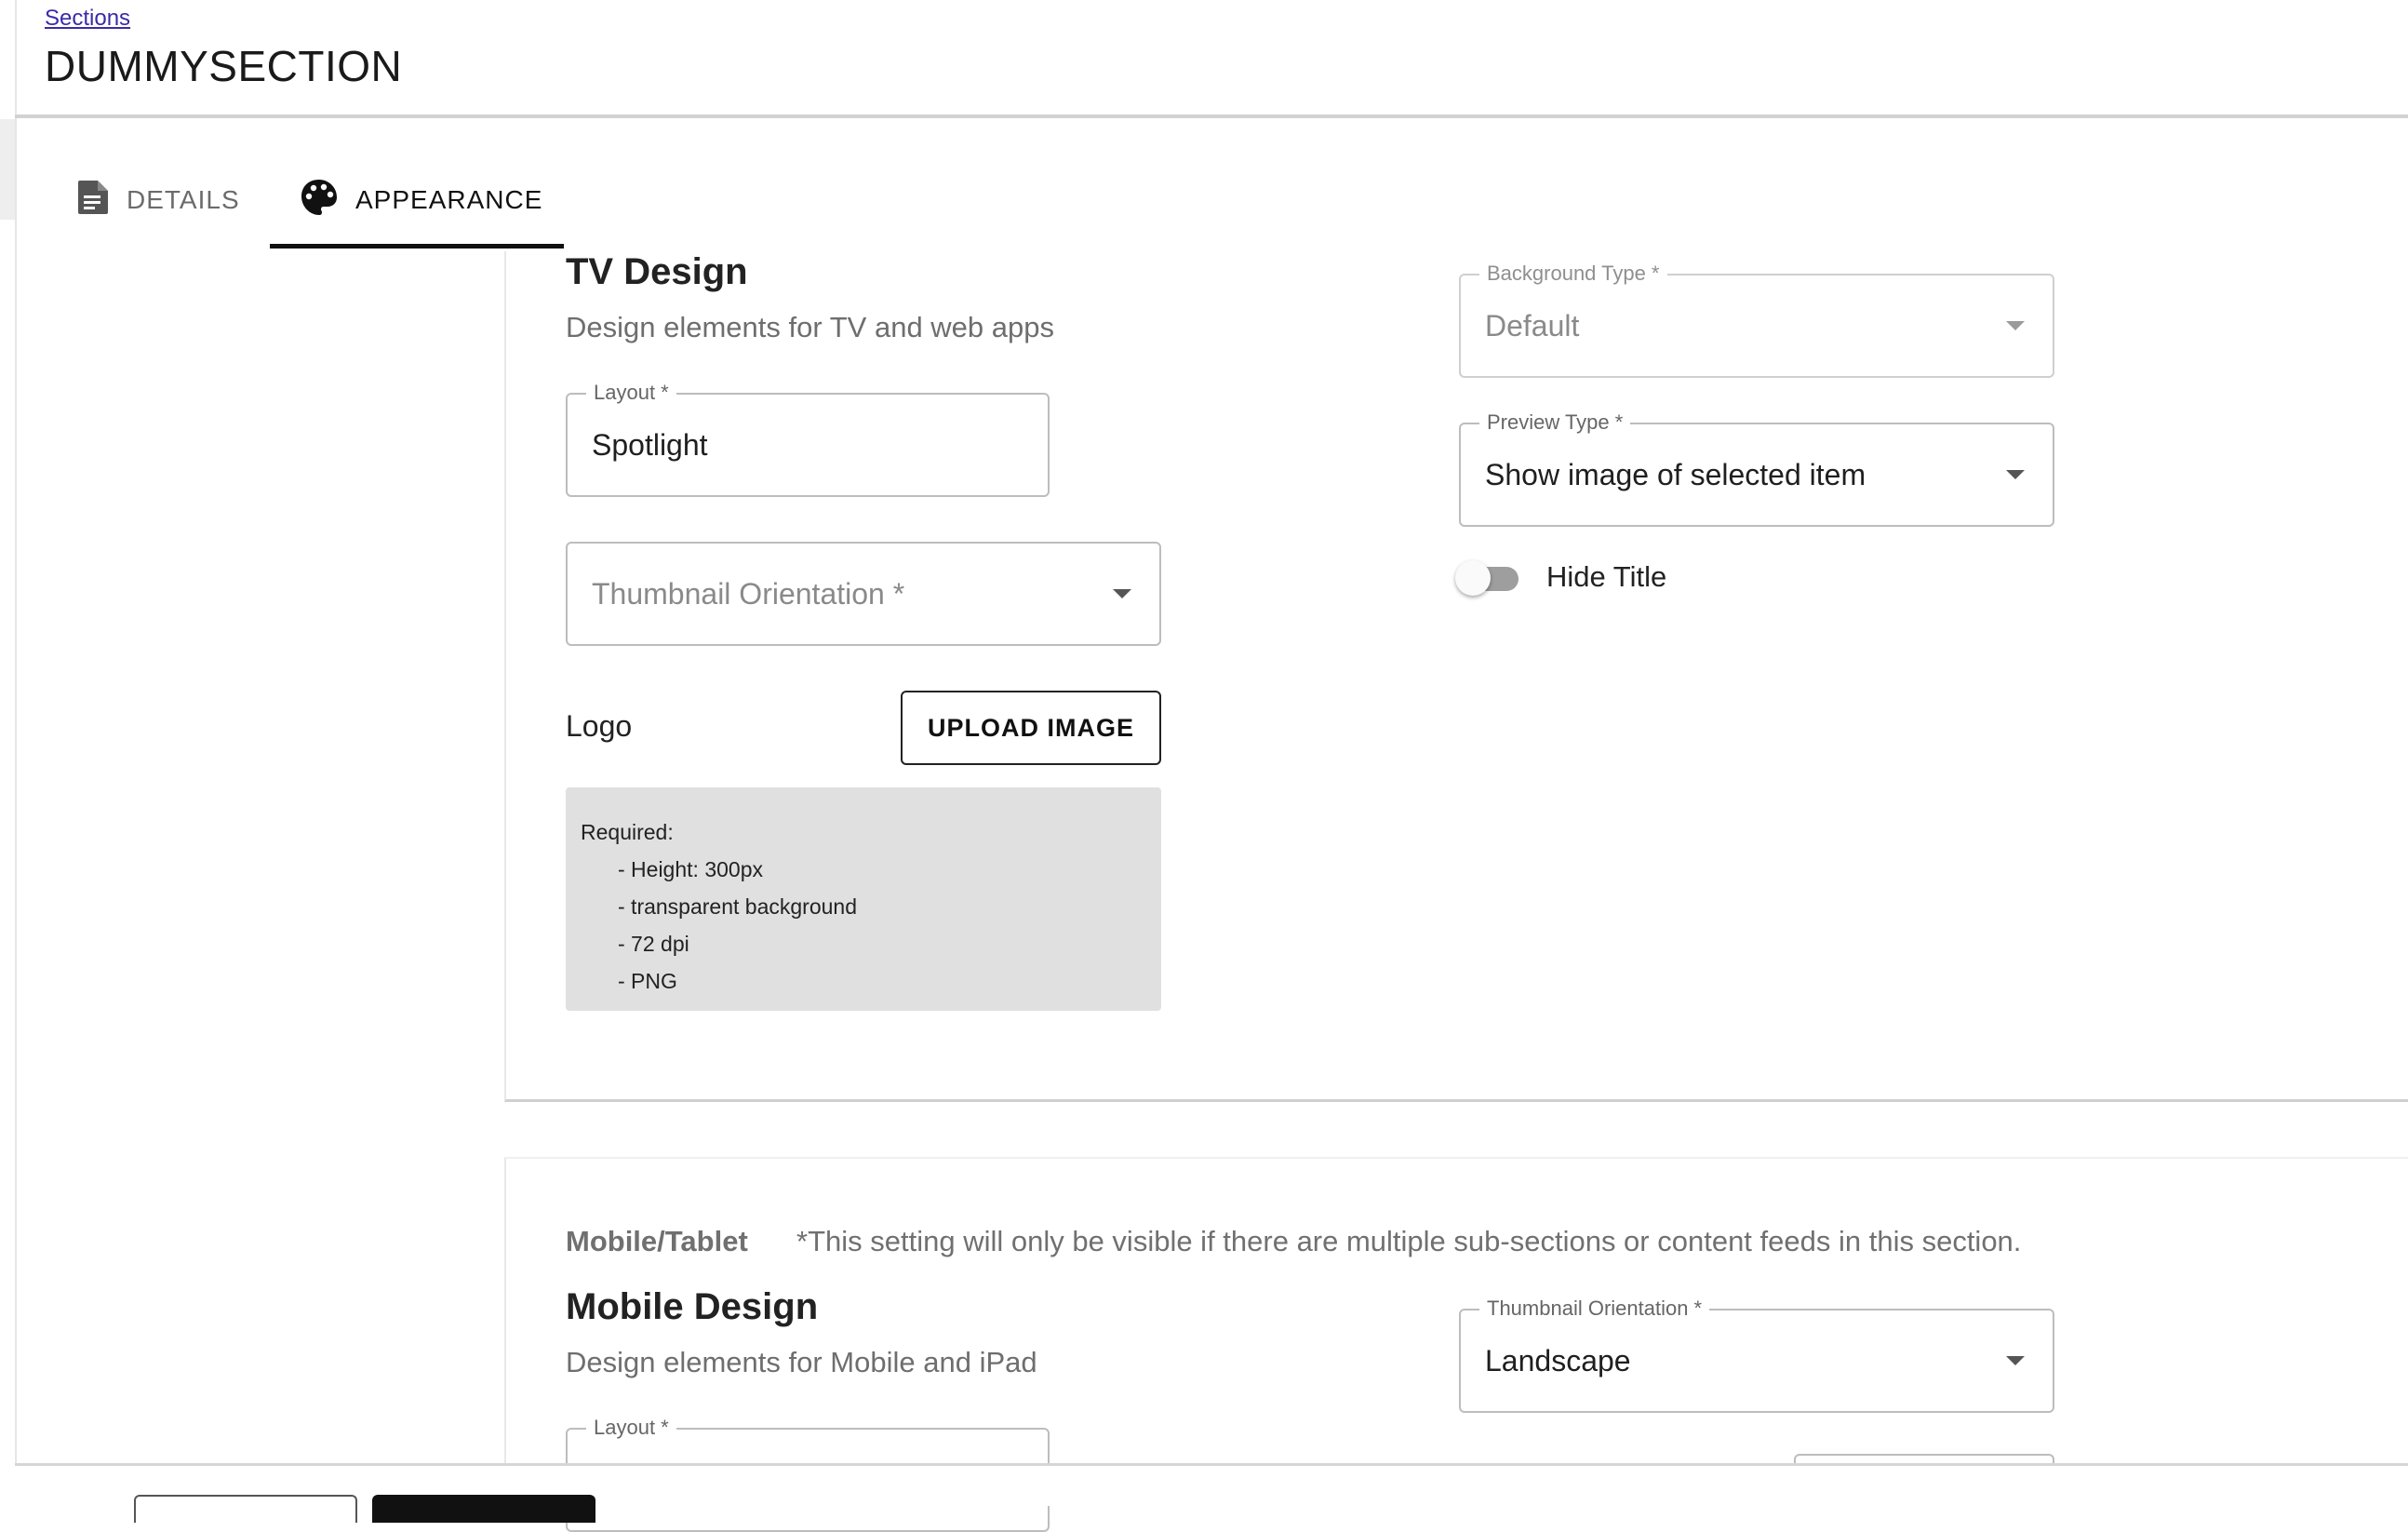 This screenshot has height=1532, width=2408. What do you see at coordinates (16, 753) in the screenshot?
I see `left-rail` at bounding box center [16, 753].